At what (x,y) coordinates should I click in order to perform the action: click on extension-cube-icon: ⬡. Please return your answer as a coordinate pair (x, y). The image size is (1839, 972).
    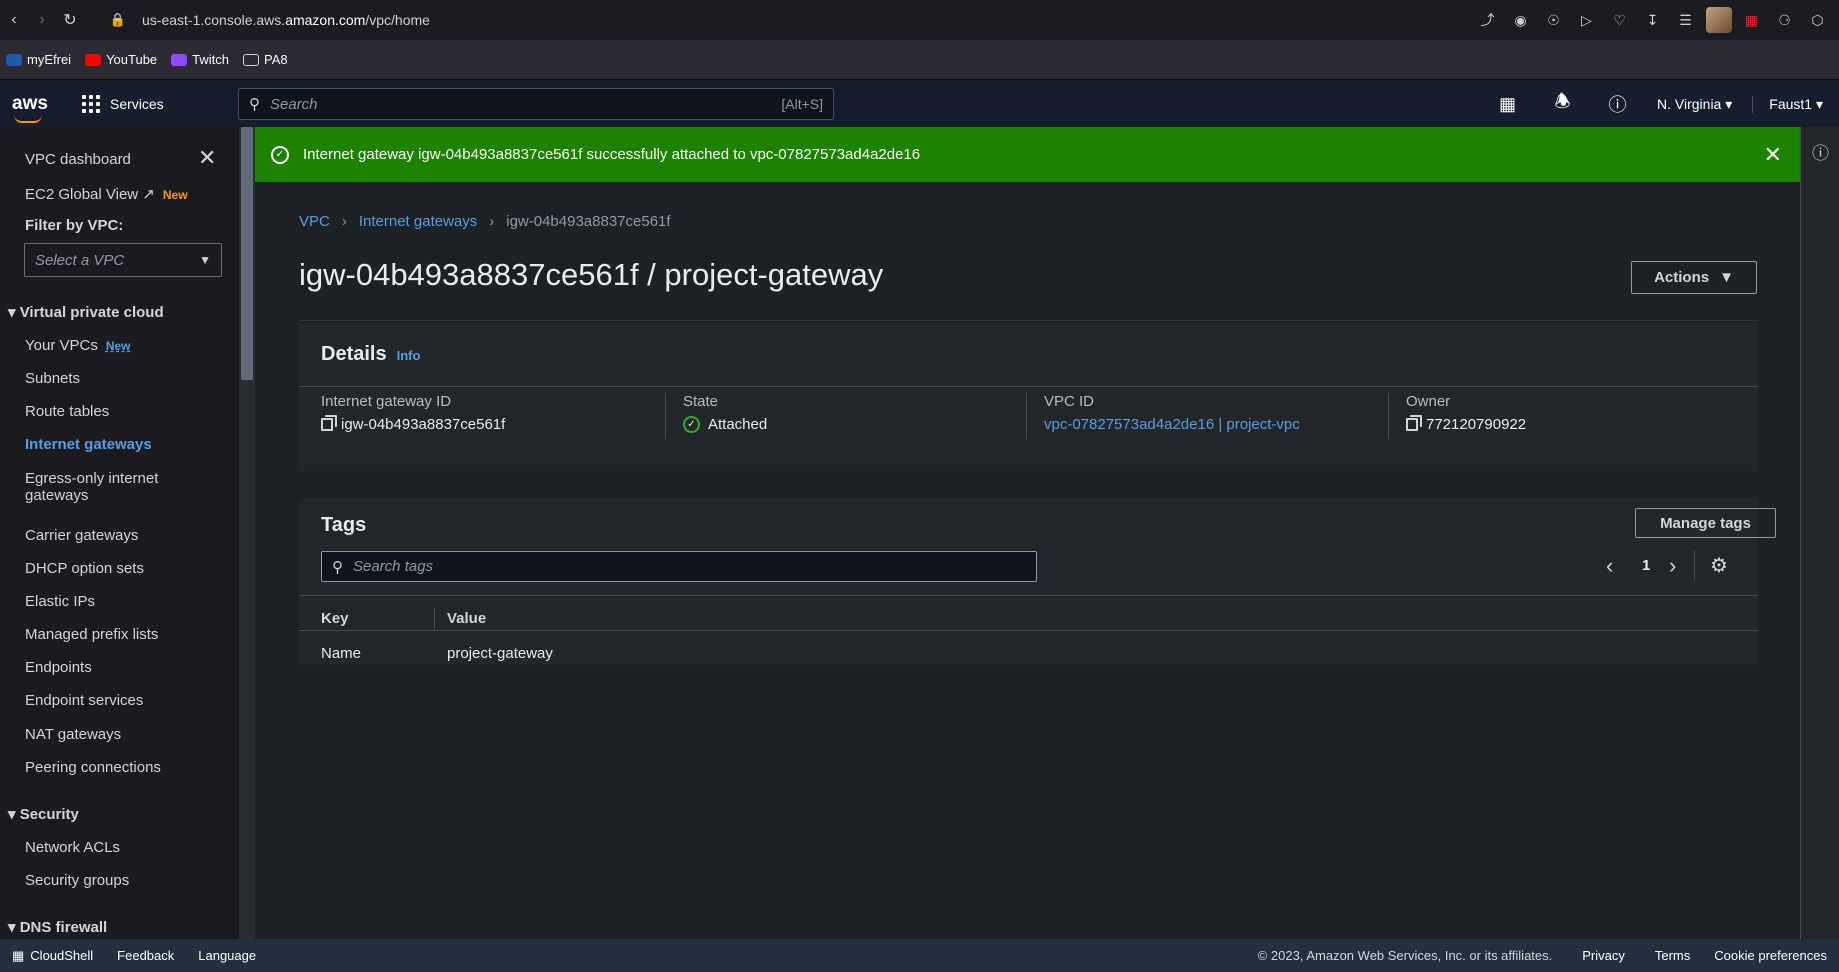
    Looking at the image, I should click on (1817, 20).